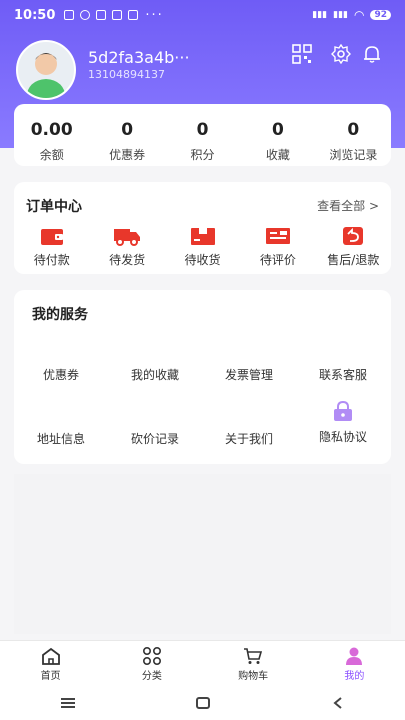 This screenshot has width=405, height=720. I want to click on service-coupons: 优惠券, so click(61, 374).